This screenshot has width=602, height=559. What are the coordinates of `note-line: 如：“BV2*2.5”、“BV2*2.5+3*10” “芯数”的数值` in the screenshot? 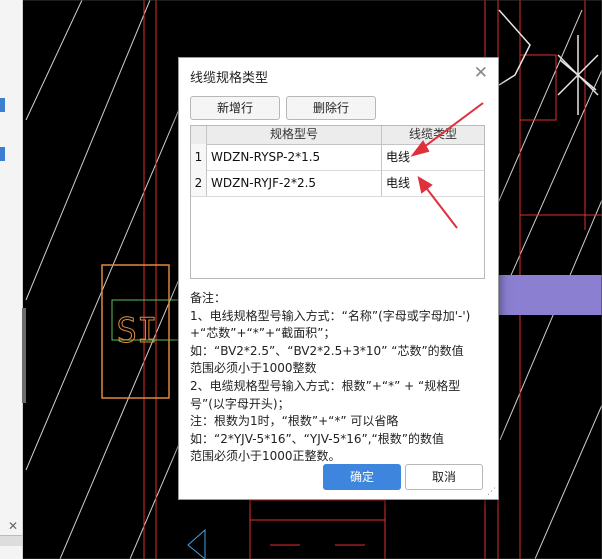 It's located at (327, 350).